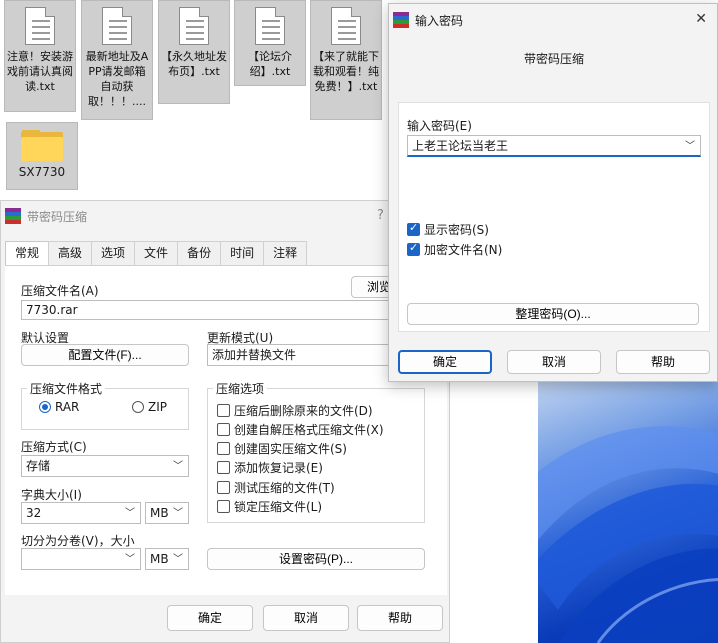 This screenshot has width=718, height=643. I want to click on dict-value: 32, so click(34, 513).